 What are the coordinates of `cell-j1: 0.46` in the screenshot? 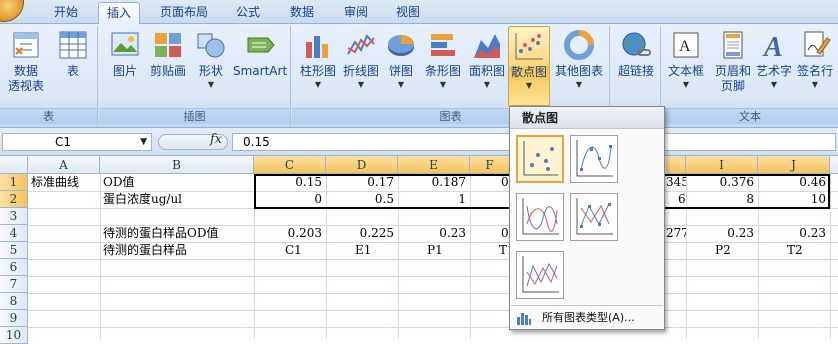 It's located at (794, 182).